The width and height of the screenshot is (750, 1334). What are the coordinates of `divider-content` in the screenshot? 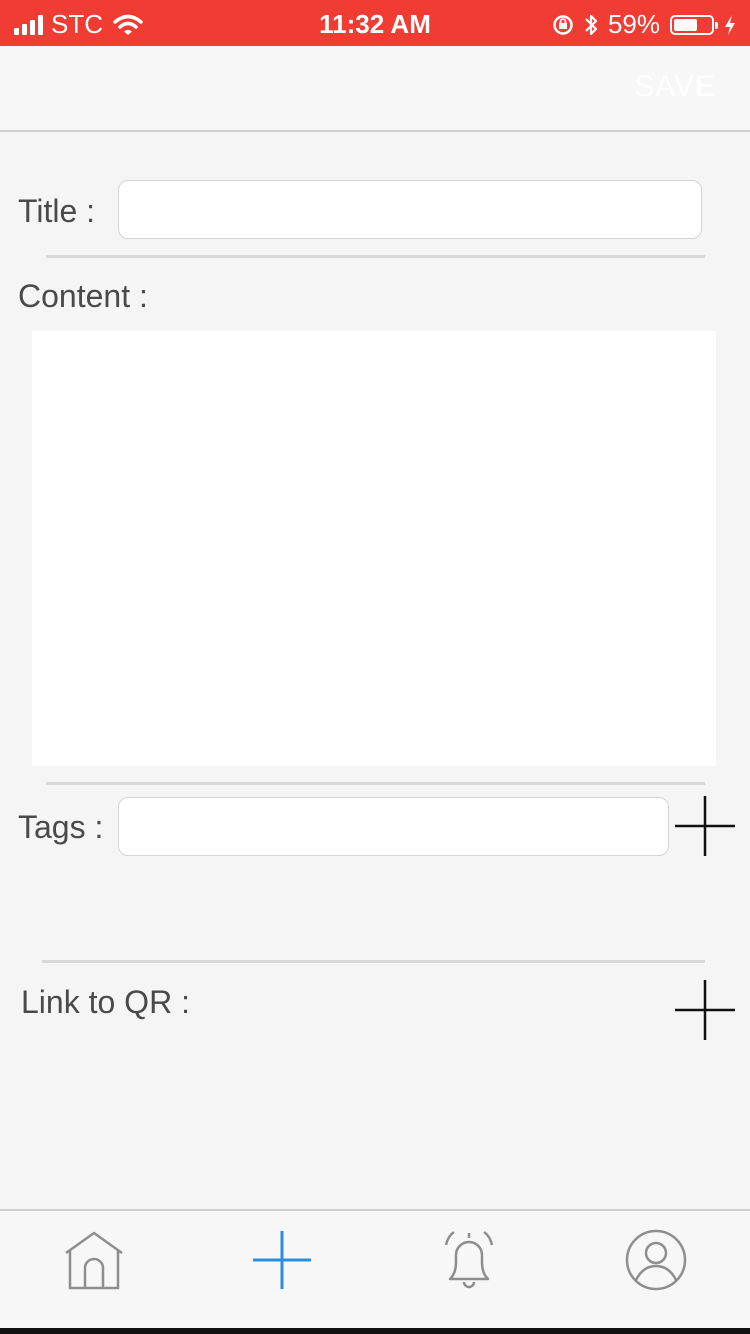 It's located at (375, 783).